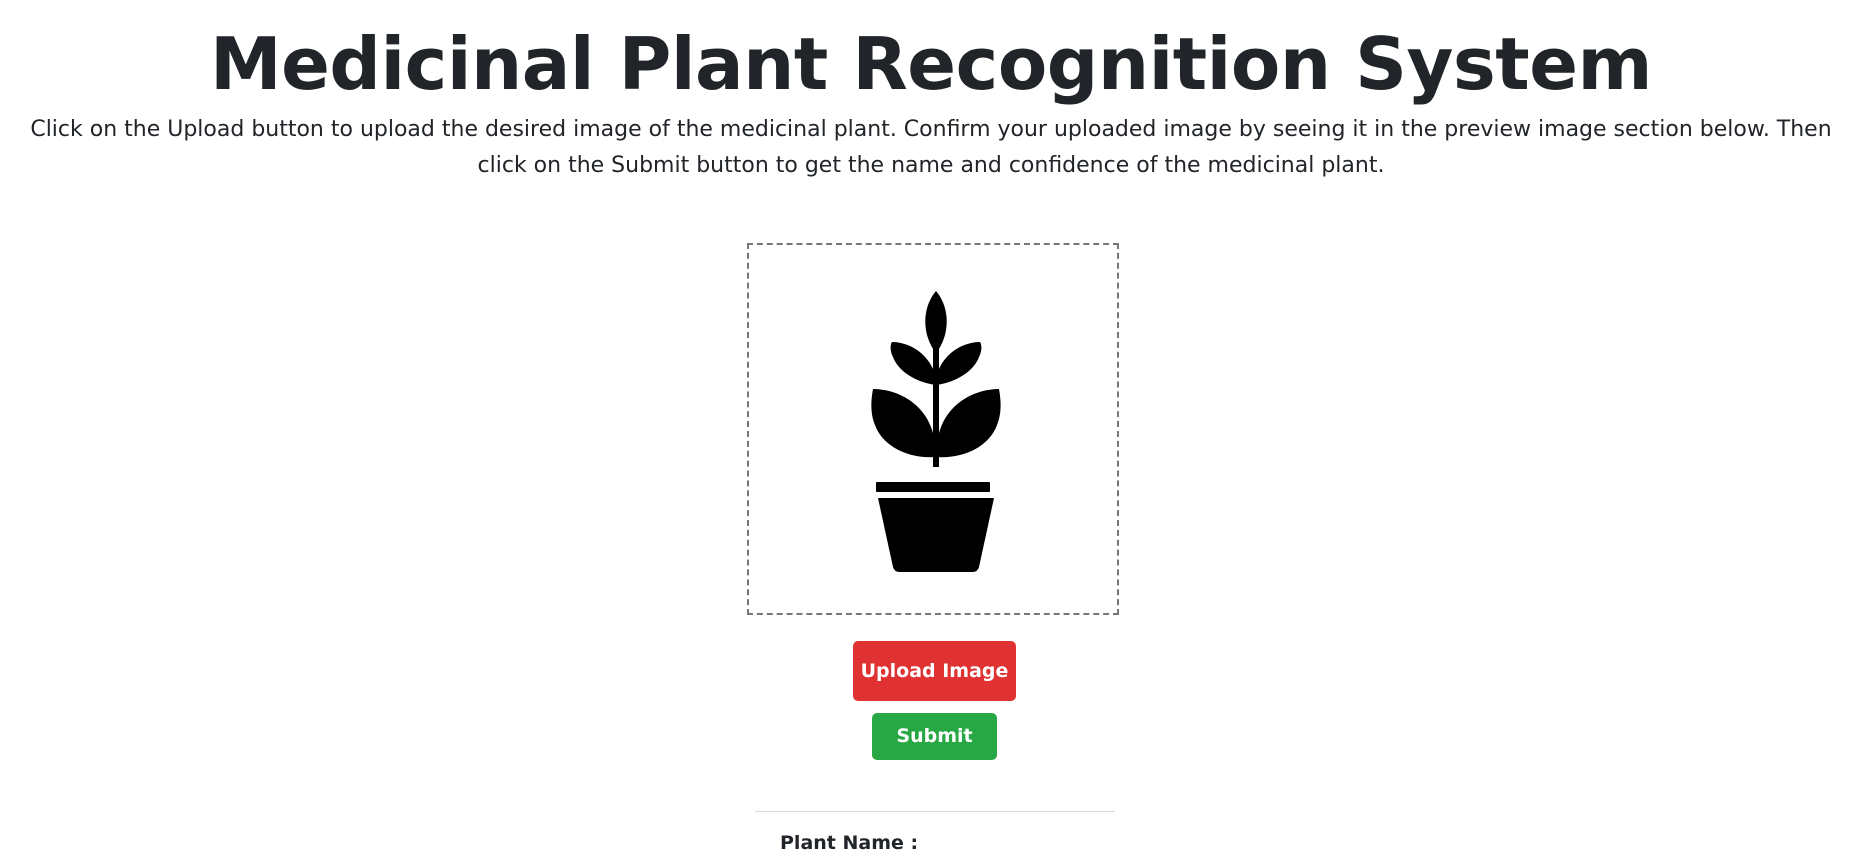 This screenshot has height=860, width=1862. Describe the element at coordinates (936, 431) in the screenshot. I see `potted-plant-icon` at that location.